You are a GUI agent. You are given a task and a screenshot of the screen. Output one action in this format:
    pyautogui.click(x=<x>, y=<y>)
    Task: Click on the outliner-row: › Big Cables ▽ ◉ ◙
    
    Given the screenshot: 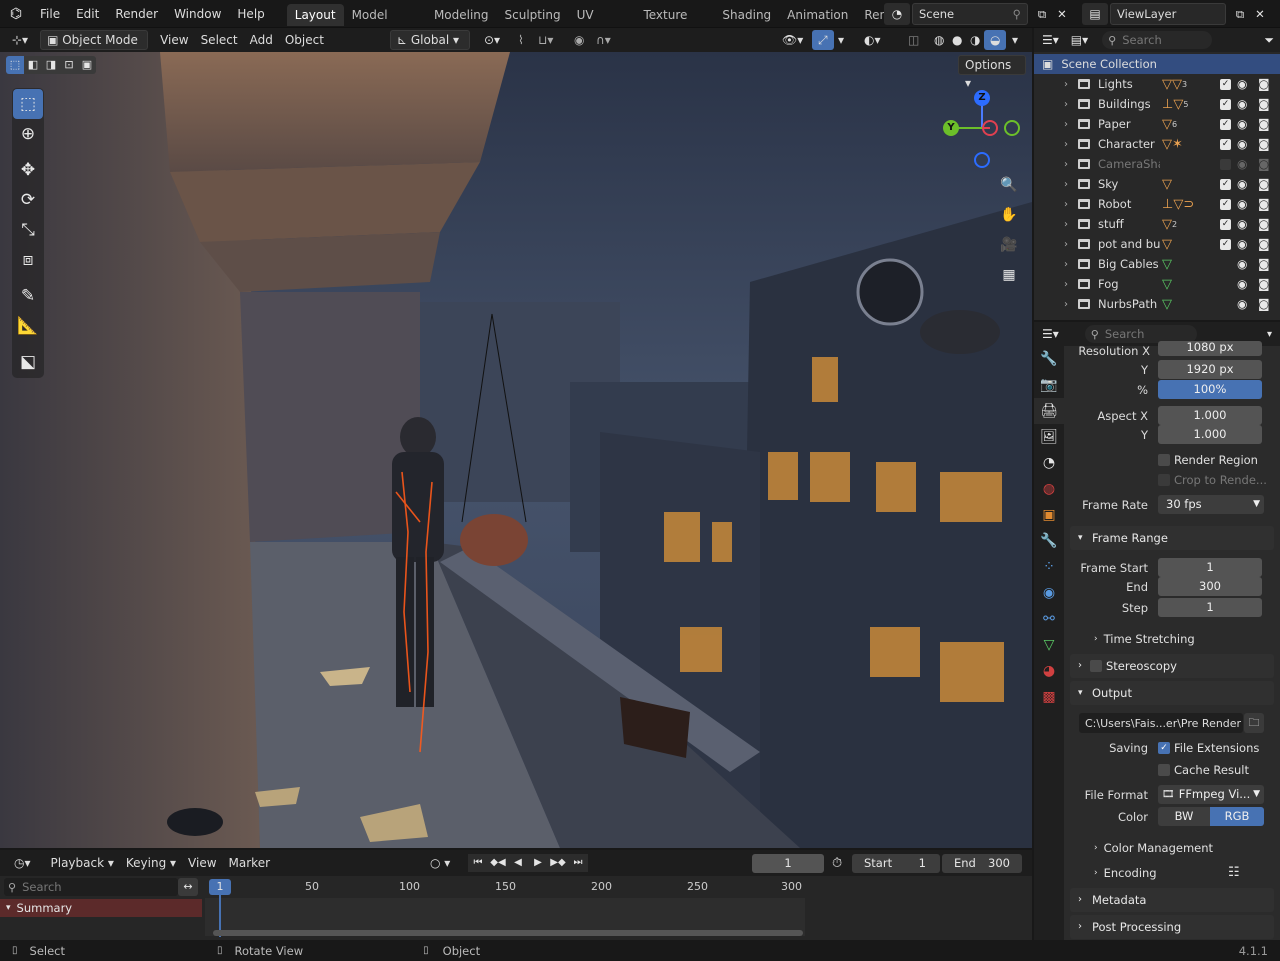 What is the action you would take?
    pyautogui.click(x=1157, y=264)
    